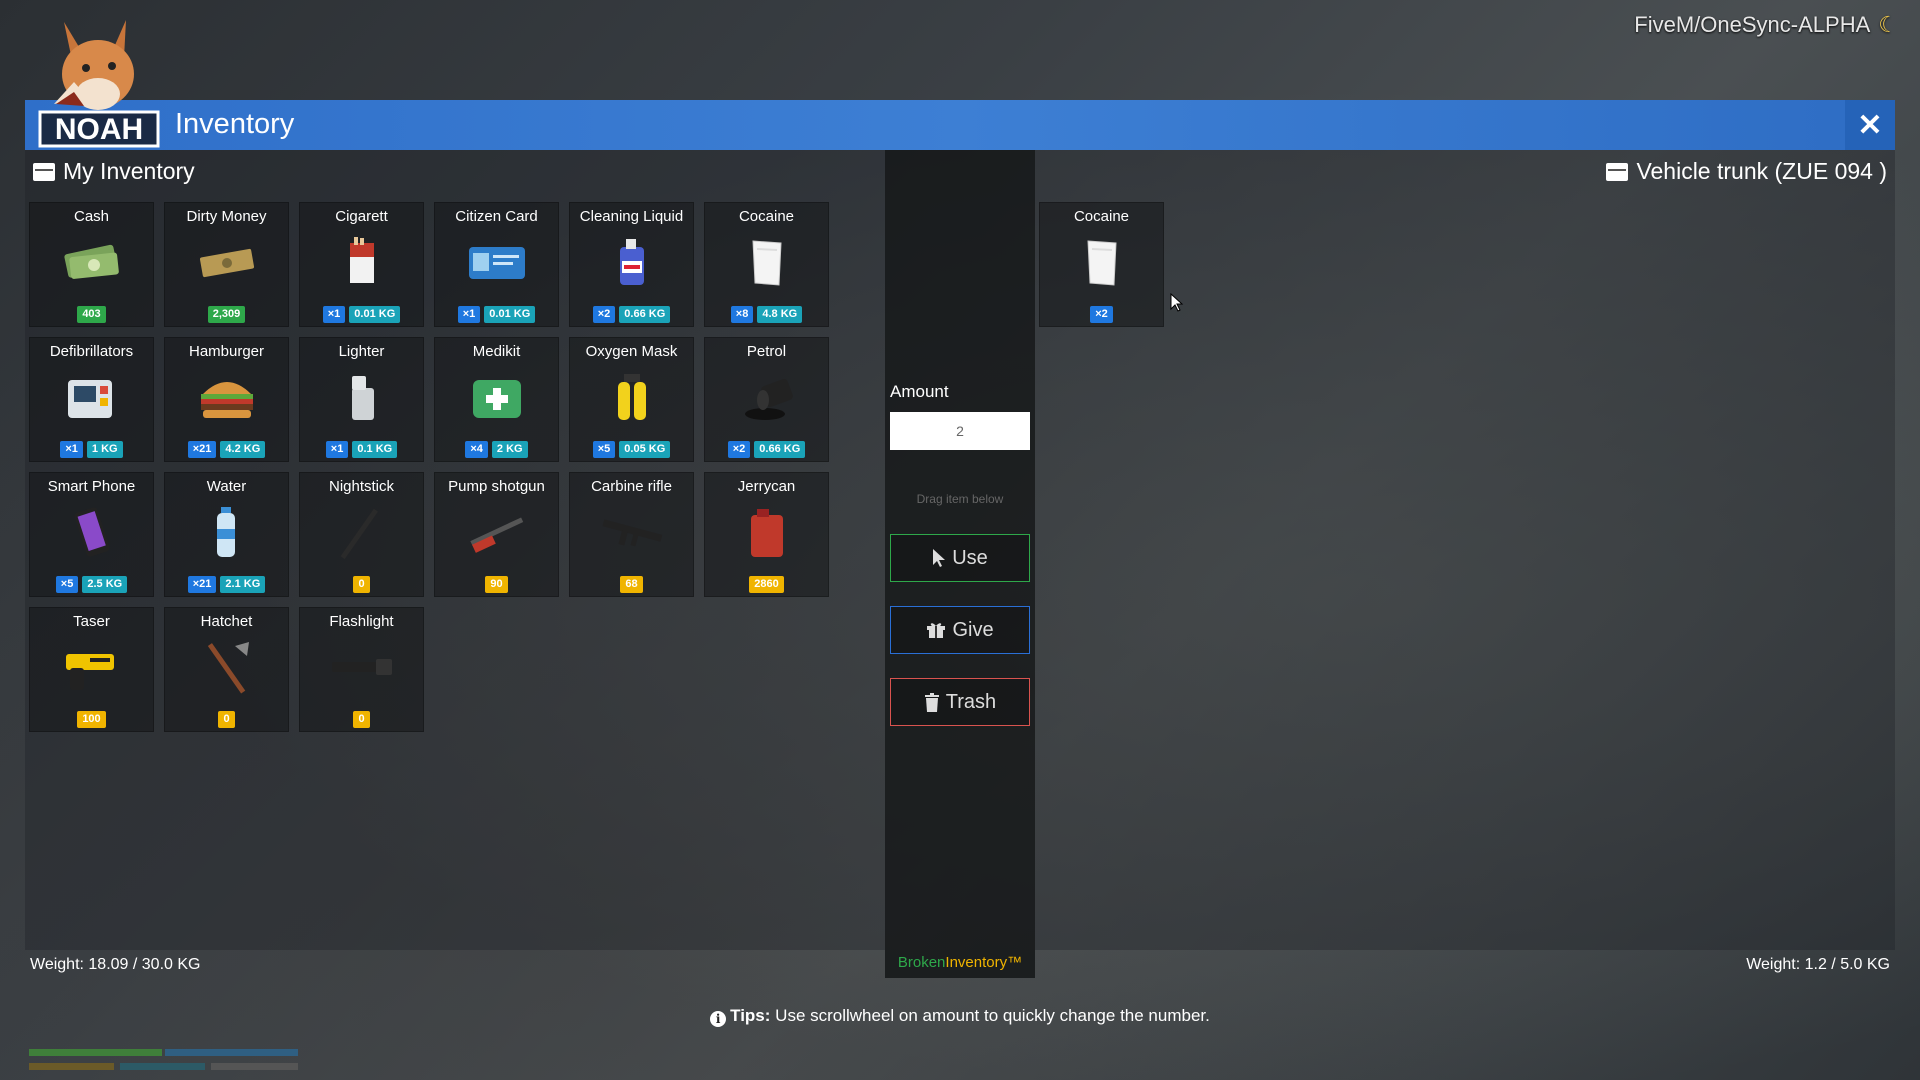 The width and height of the screenshot is (1920, 1080). What do you see at coordinates (91, 486) in the screenshot?
I see `item-name: Smart Phone` at bounding box center [91, 486].